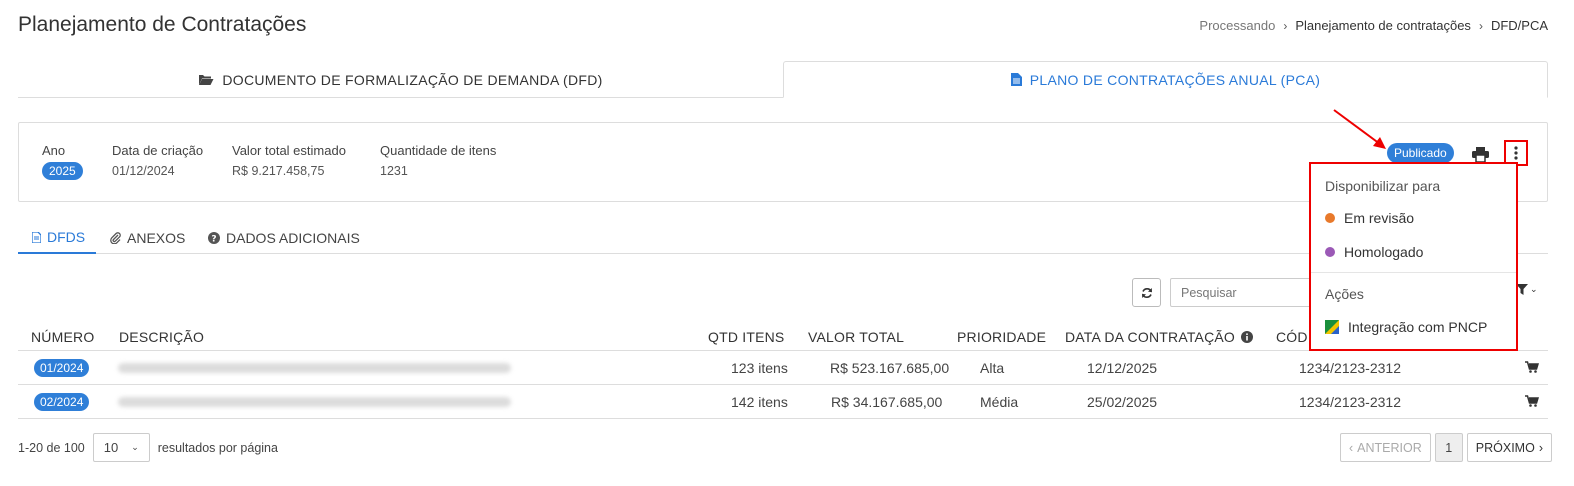  I want to click on row-number-badge: 02/2024, so click(62, 402).